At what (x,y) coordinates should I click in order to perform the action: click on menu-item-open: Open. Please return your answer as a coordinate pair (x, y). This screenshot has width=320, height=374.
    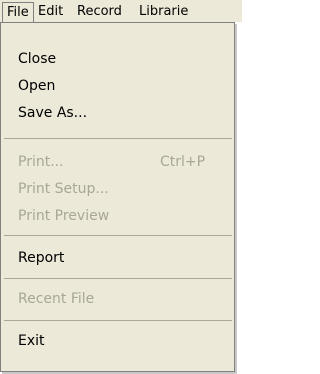
    Looking at the image, I should click on (36, 86).